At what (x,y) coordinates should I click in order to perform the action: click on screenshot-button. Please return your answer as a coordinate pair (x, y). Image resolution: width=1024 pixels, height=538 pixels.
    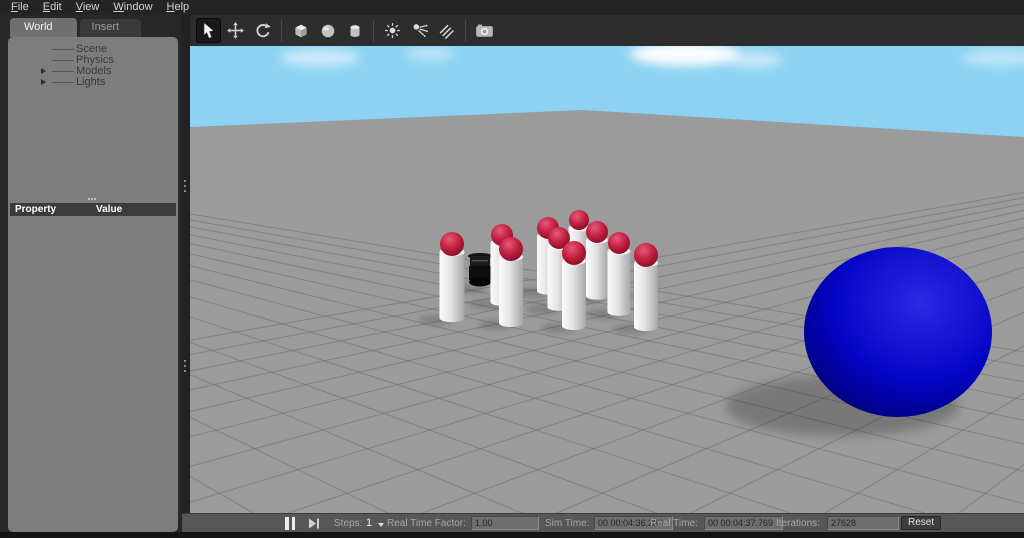
    Looking at the image, I should click on (484, 30).